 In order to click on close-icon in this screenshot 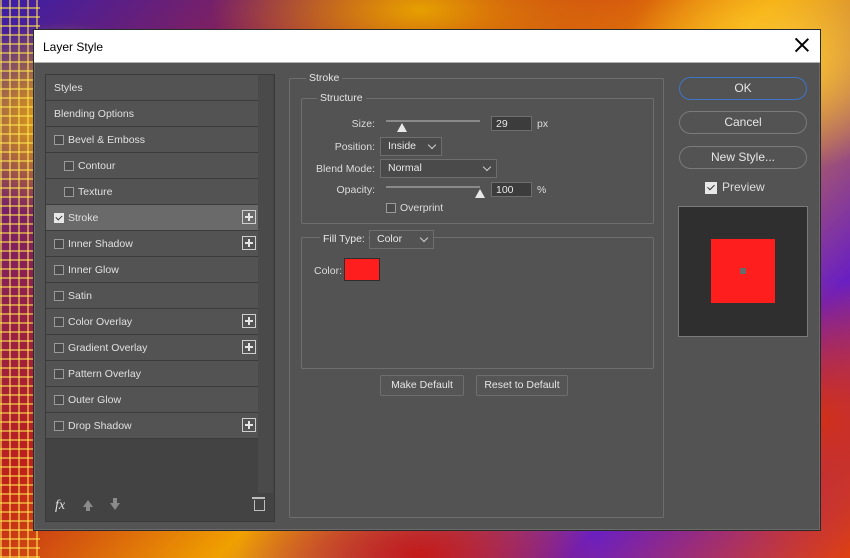, I will do `click(802, 45)`.